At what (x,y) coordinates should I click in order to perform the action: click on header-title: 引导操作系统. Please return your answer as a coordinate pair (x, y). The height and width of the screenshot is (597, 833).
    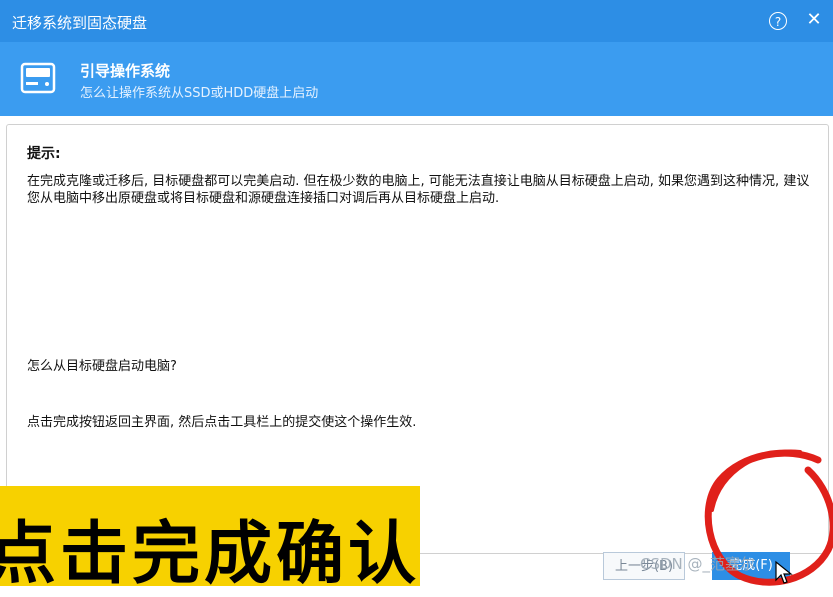
    Looking at the image, I should click on (125, 71).